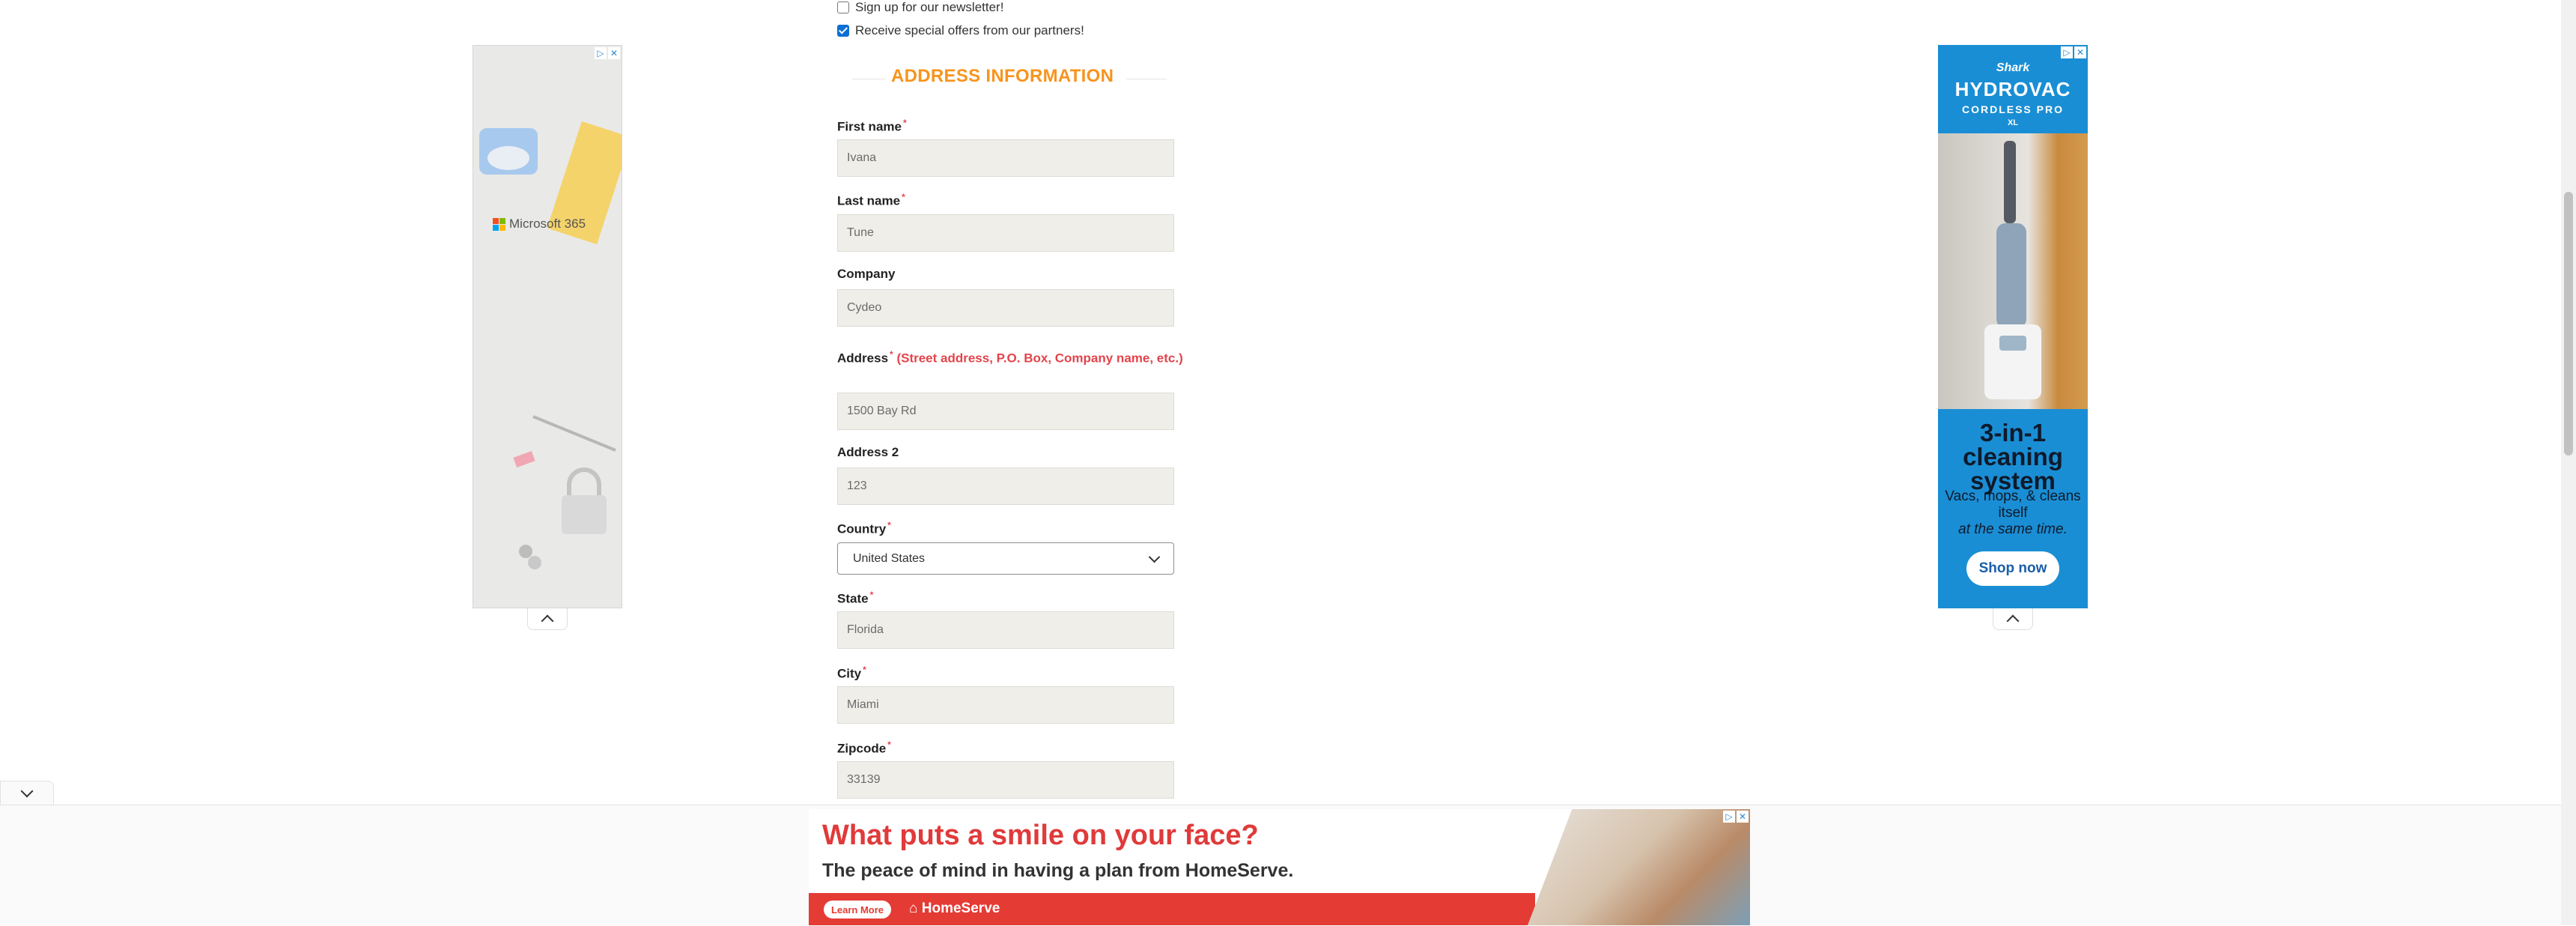  I want to click on vacuum-illustration, so click(2012, 270).